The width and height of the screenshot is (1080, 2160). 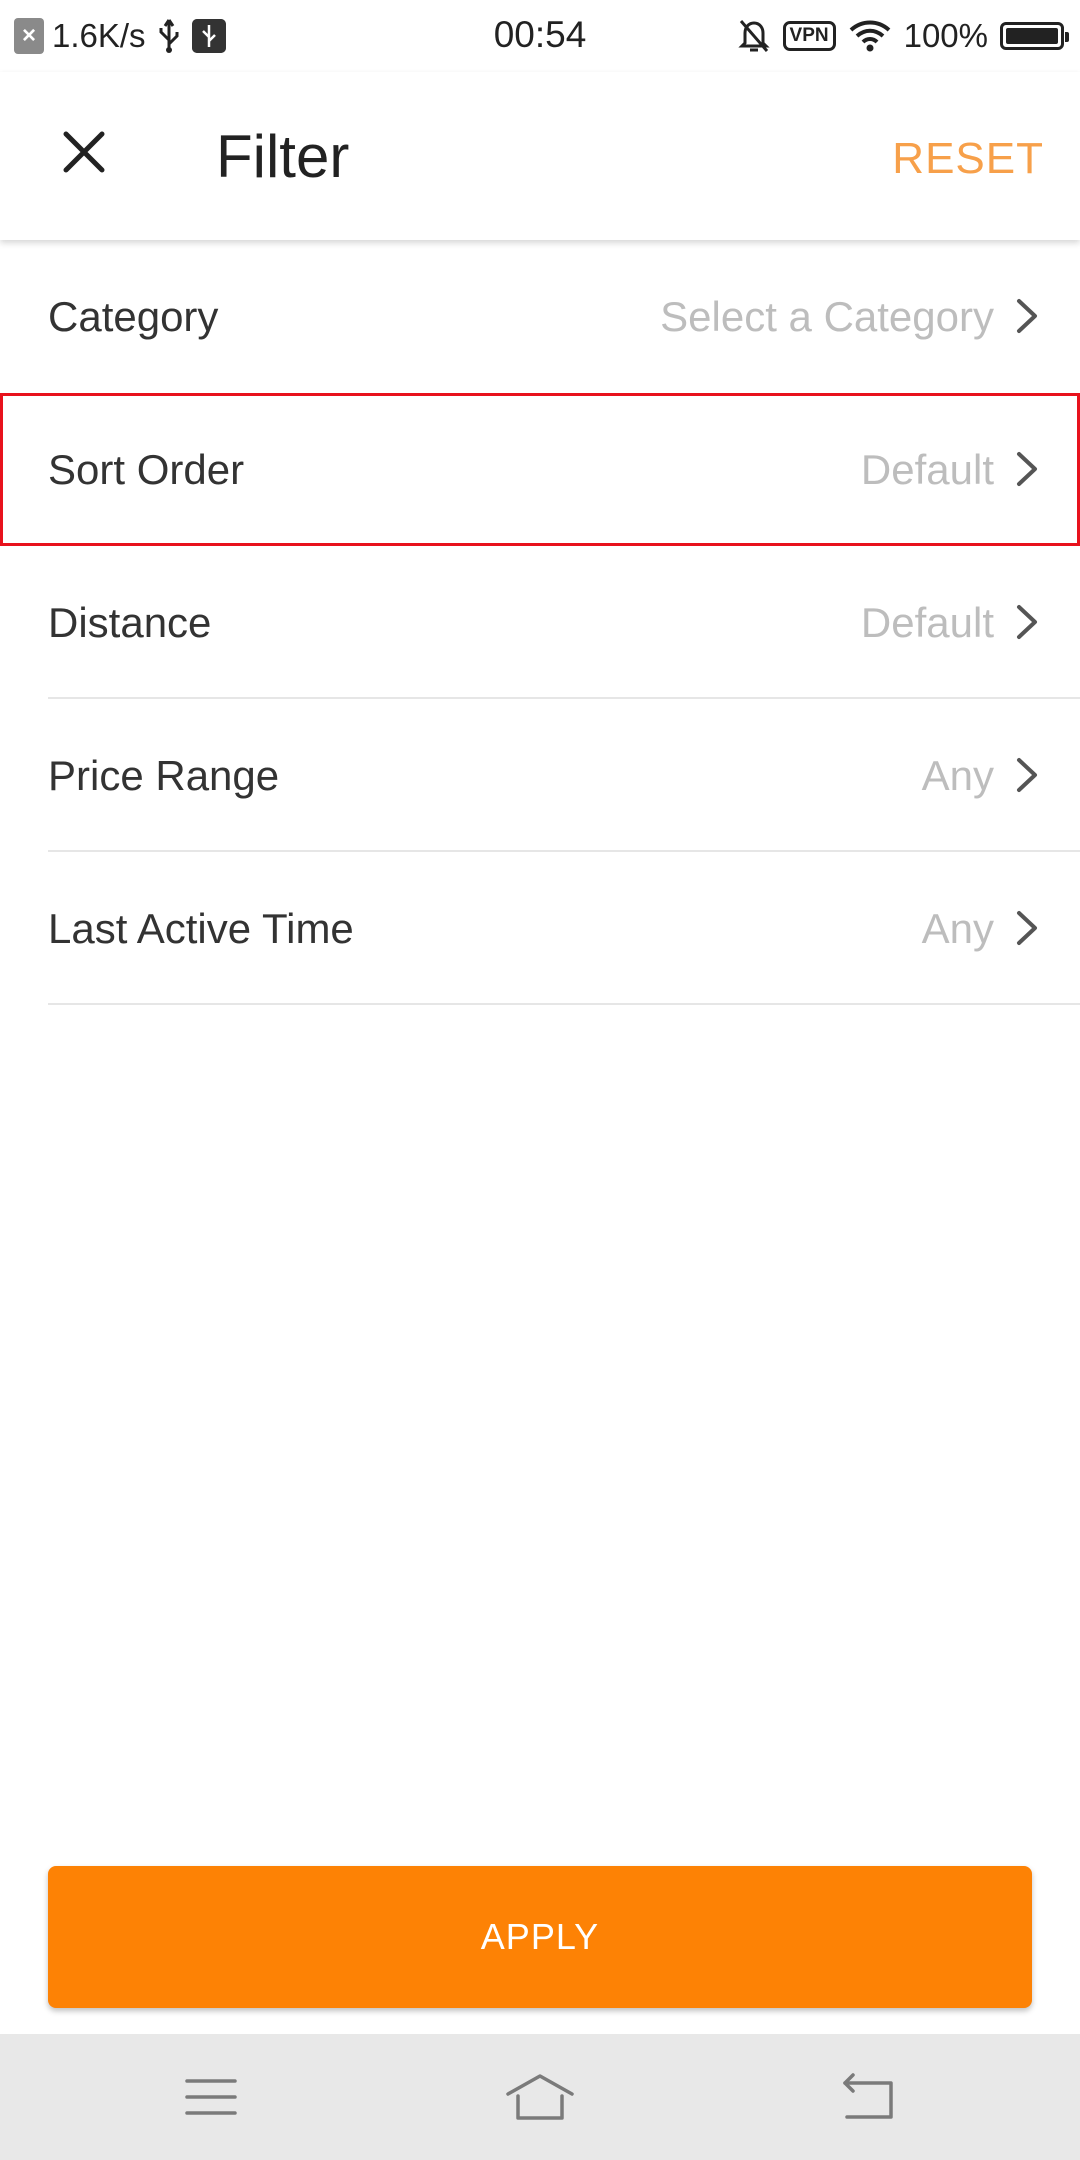 What do you see at coordinates (809, 36) in the screenshot?
I see `vpn-icon: VPN` at bounding box center [809, 36].